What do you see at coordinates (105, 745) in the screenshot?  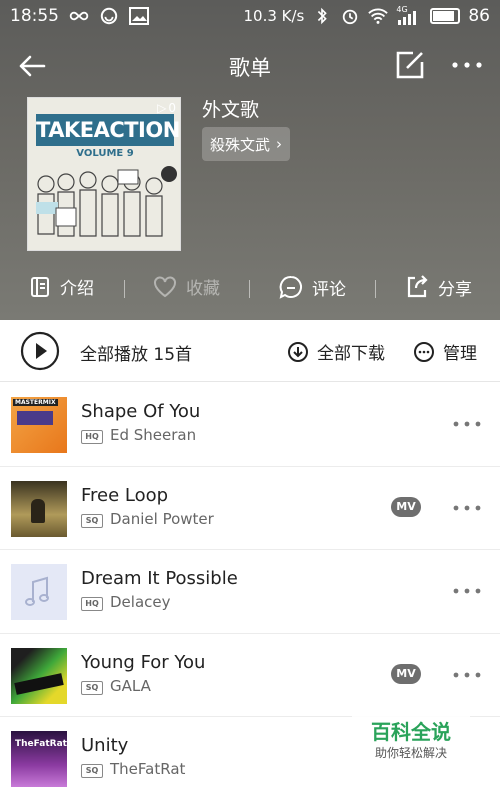 I see `song-title: Unity` at bounding box center [105, 745].